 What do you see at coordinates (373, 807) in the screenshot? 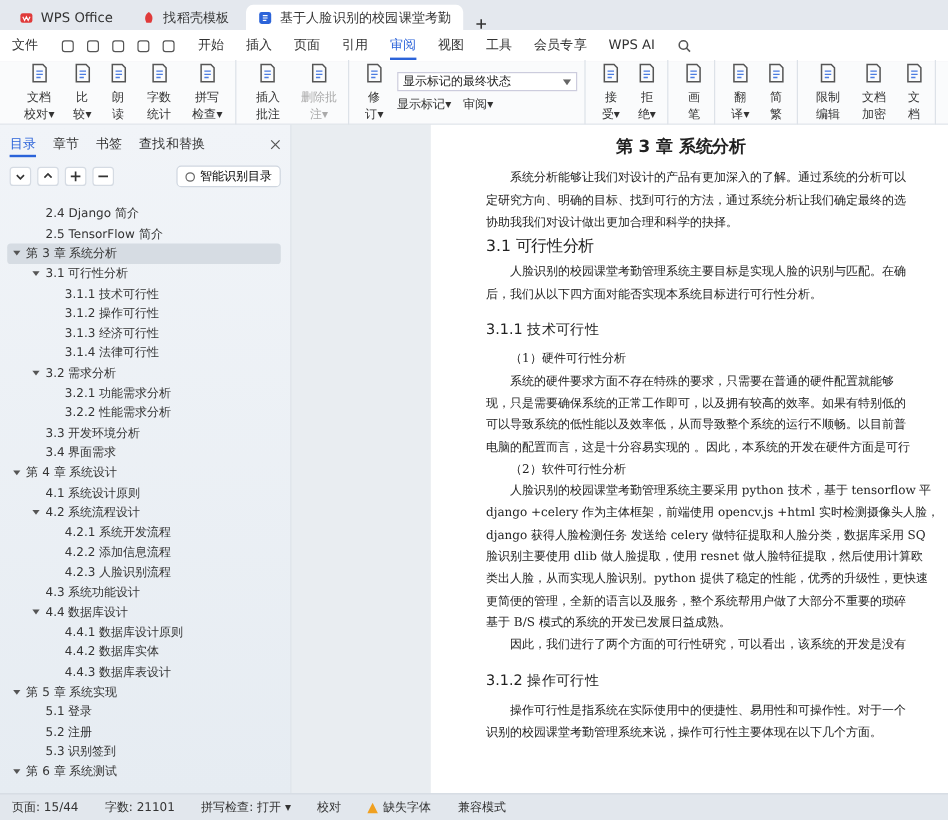
I see `warning-icon` at bounding box center [373, 807].